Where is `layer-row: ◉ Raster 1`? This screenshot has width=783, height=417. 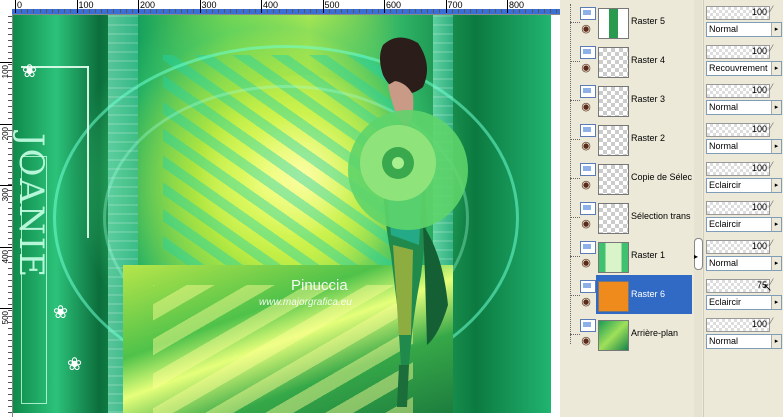
layer-row: ◉ Raster 1 is located at coordinates (627, 255).